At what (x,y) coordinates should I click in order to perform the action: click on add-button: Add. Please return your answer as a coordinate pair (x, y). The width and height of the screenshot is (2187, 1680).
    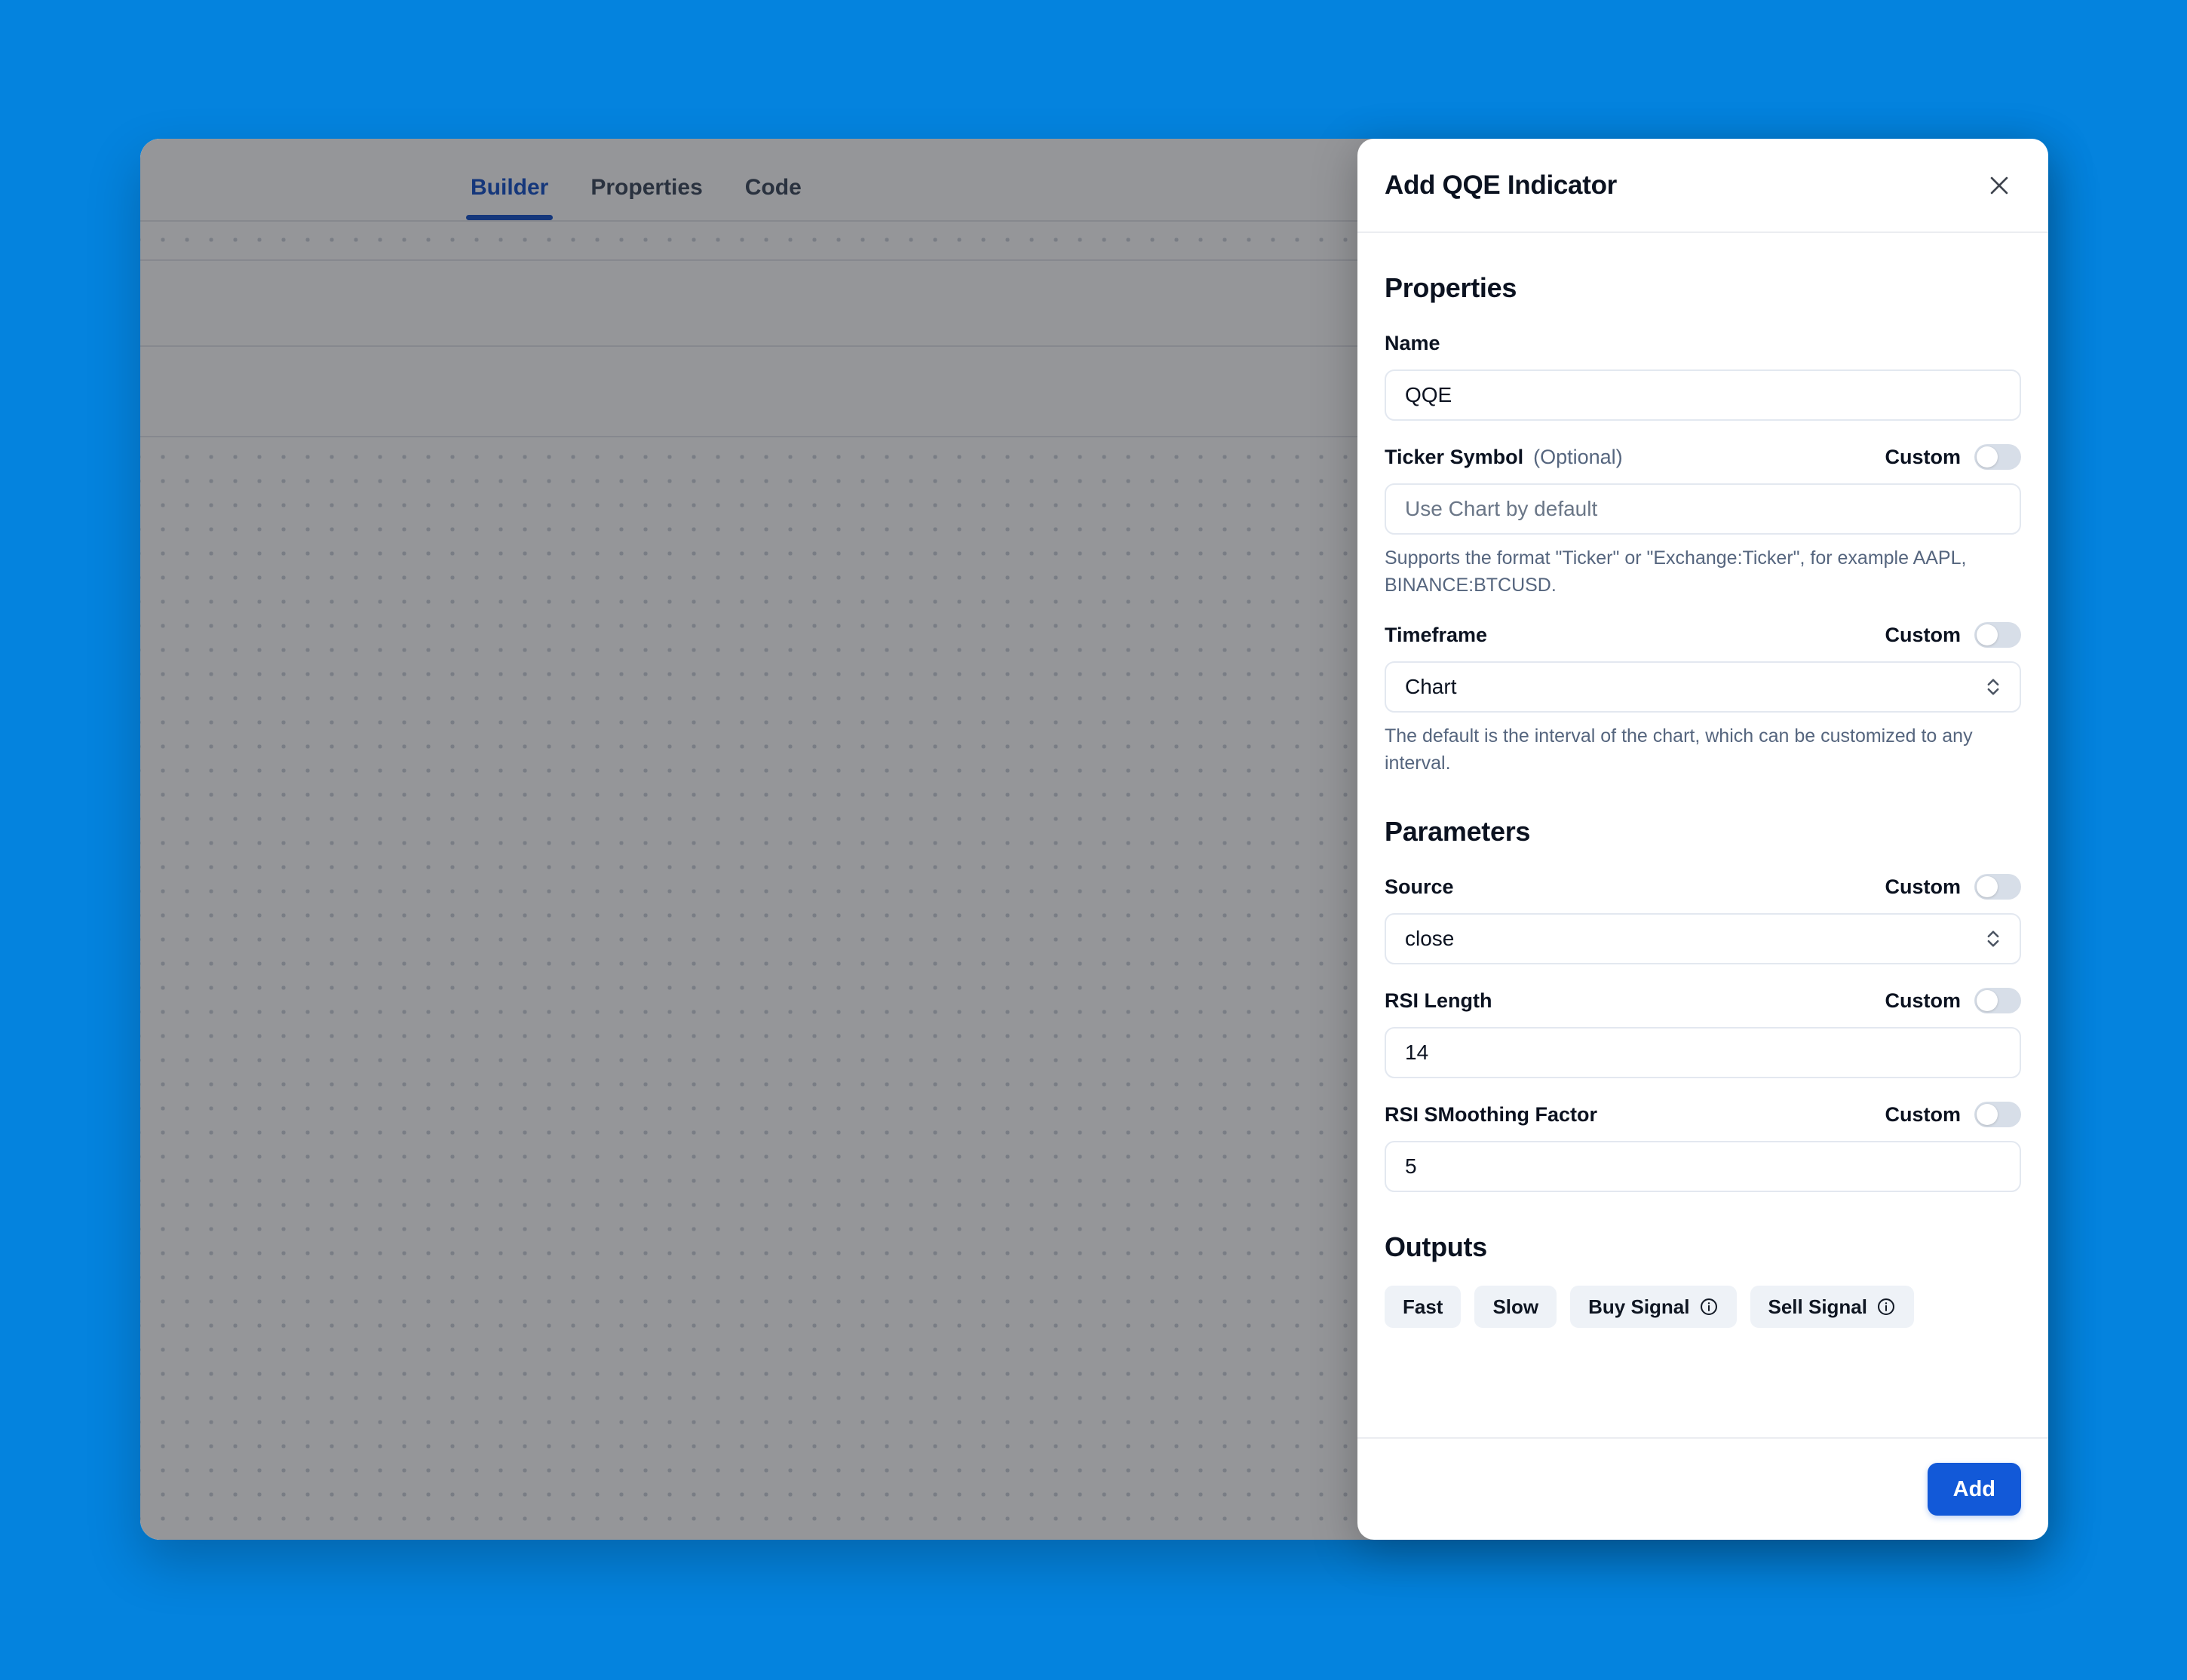
    Looking at the image, I should click on (1974, 1489).